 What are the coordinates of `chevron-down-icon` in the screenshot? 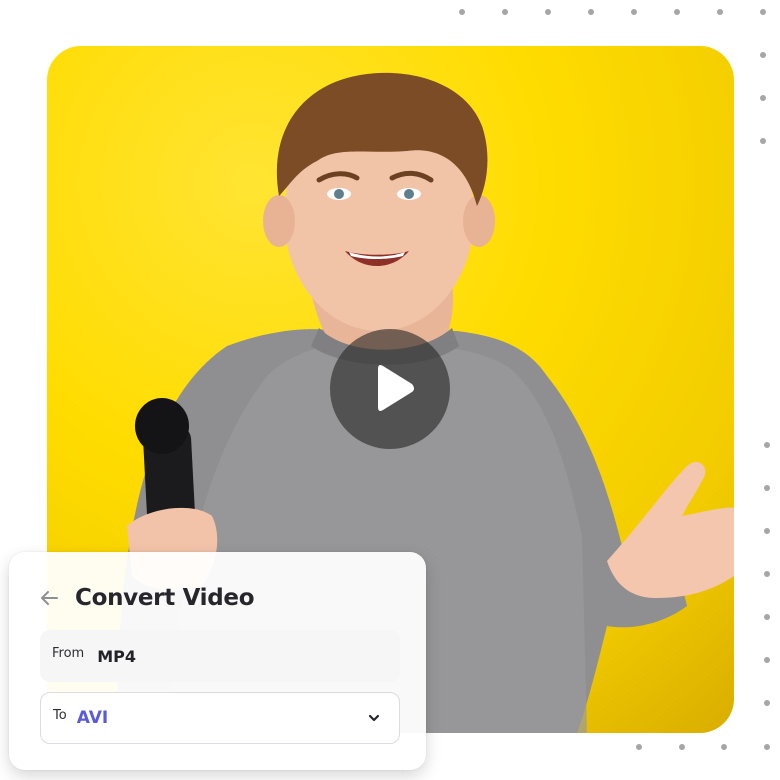 It's located at (374, 718).